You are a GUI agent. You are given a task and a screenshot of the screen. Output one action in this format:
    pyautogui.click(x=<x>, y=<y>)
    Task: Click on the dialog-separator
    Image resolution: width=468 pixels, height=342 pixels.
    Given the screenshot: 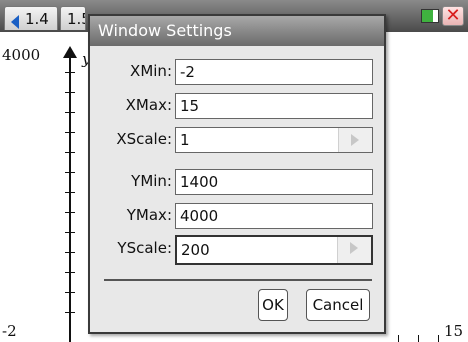 What is the action you would take?
    pyautogui.click(x=238, y=280)
    